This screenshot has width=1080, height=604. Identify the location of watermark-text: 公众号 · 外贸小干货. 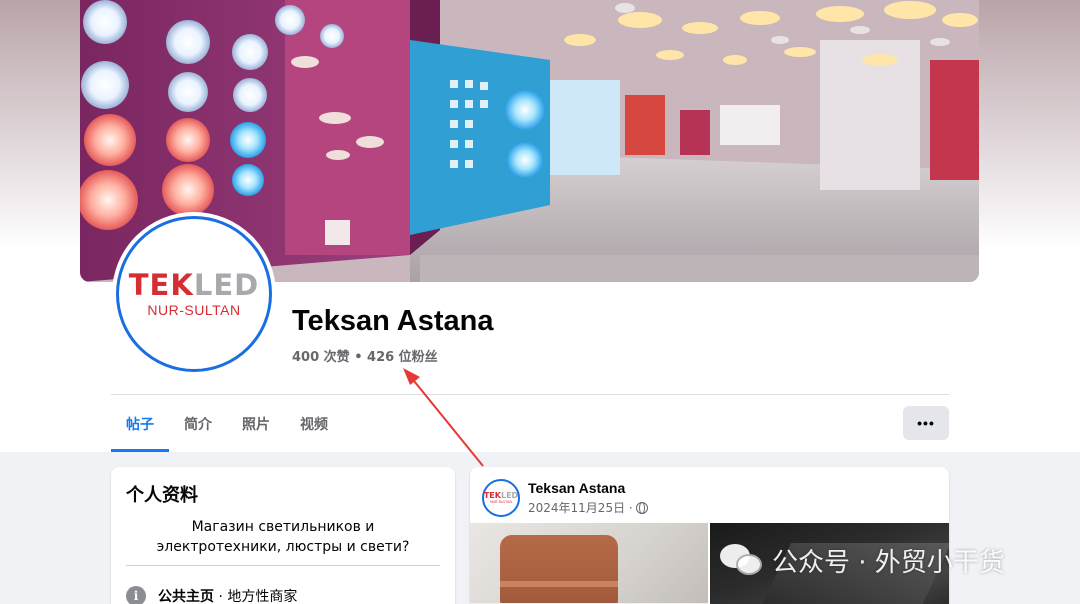
(888, 562).